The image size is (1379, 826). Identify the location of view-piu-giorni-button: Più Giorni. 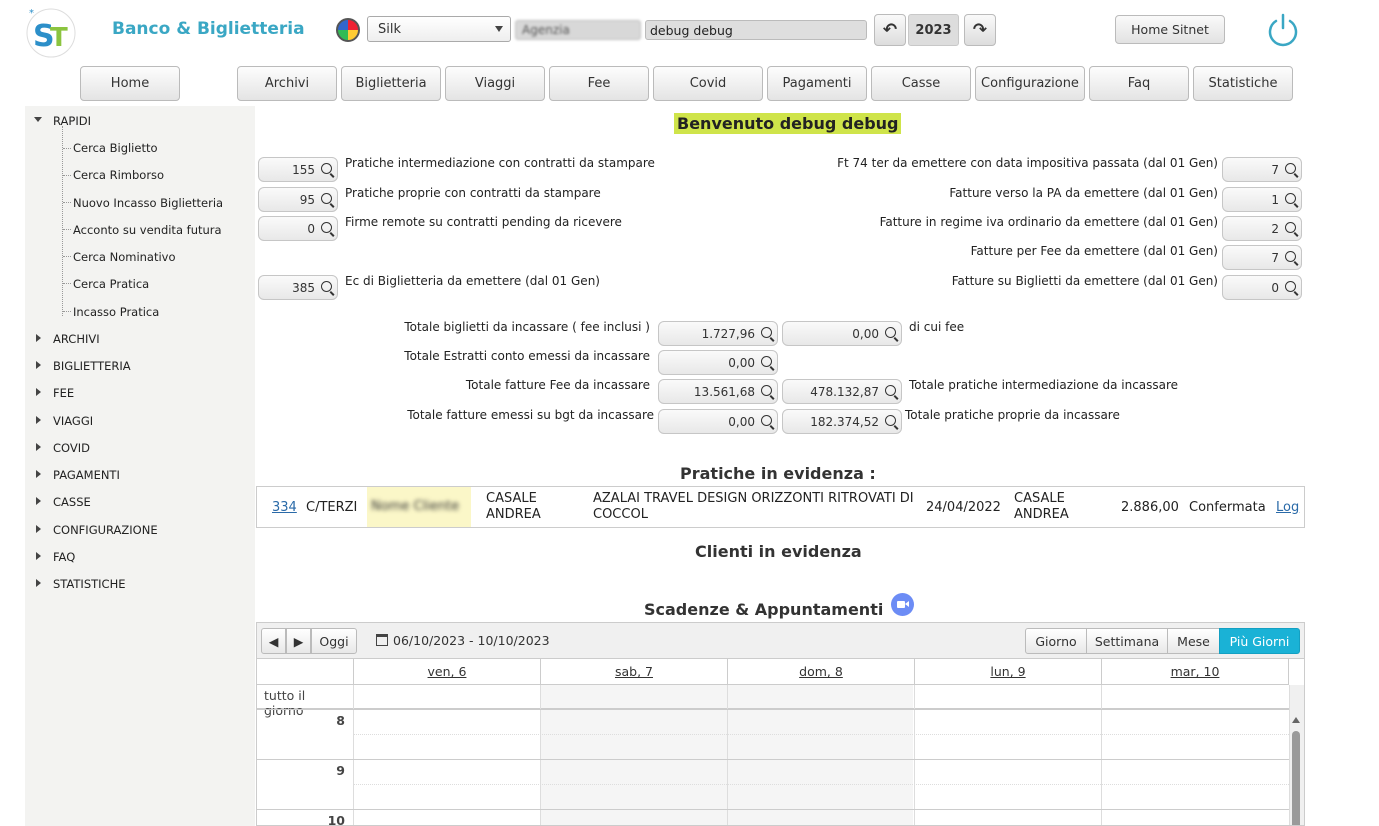
(1259, 641).